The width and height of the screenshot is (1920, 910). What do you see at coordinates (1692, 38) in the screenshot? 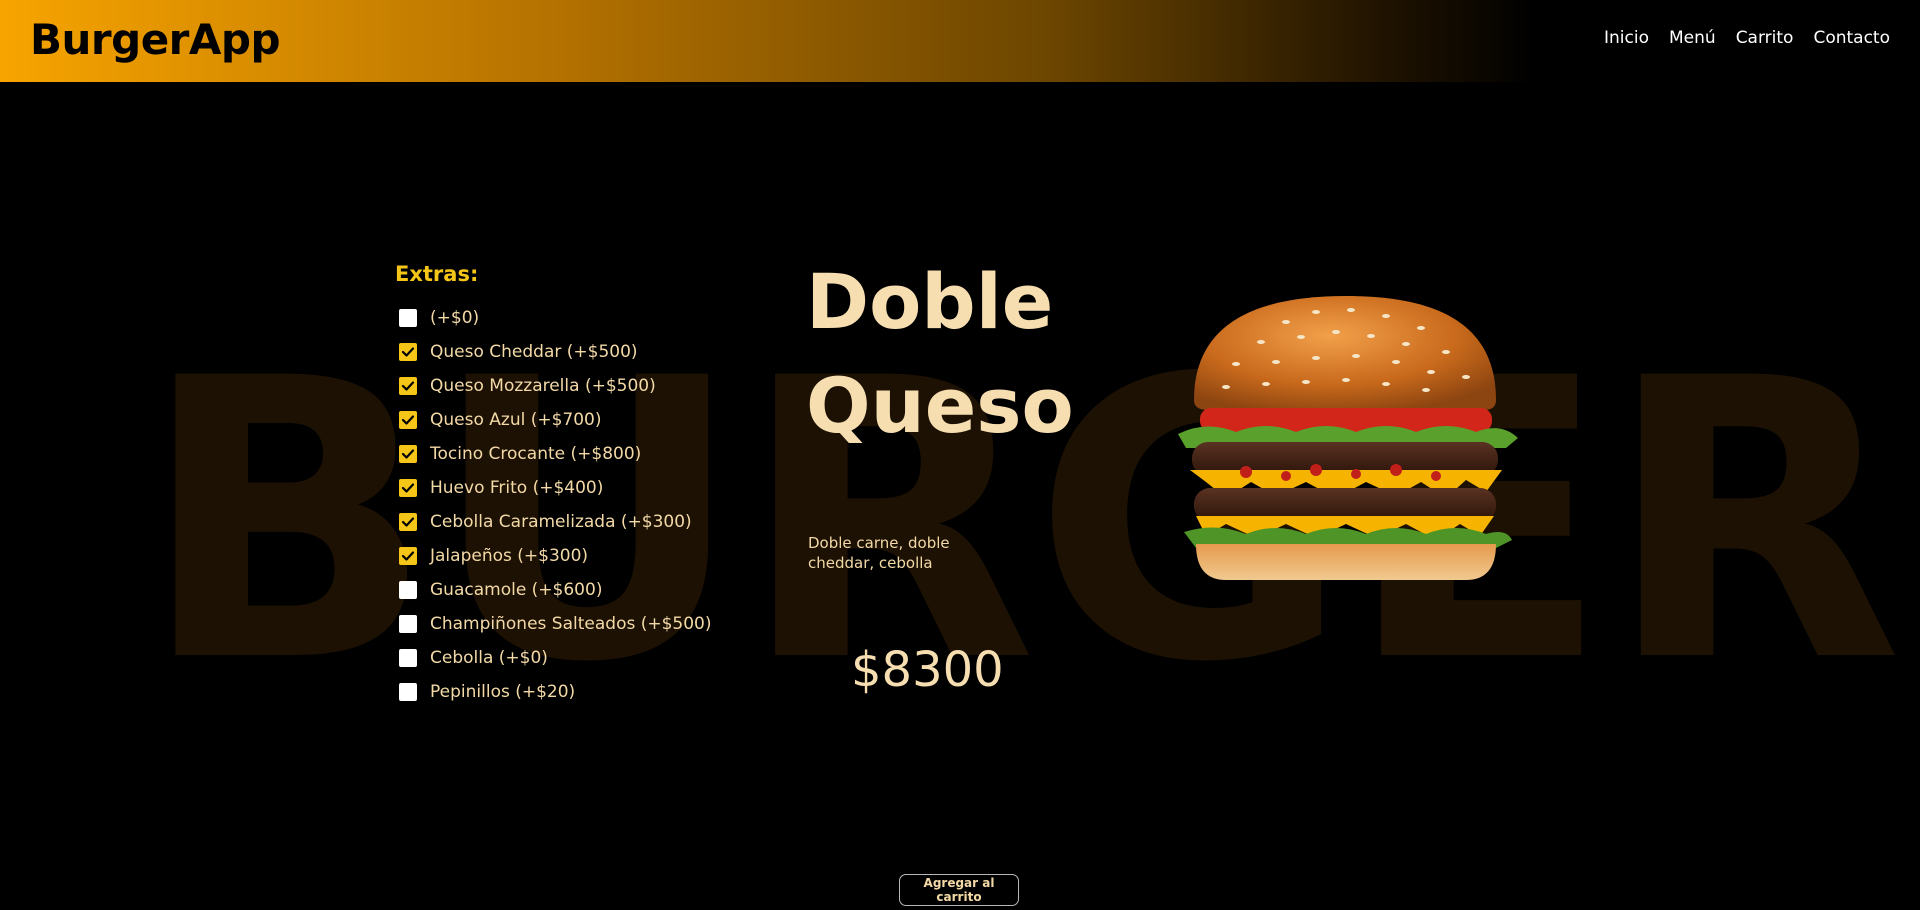
I see `nav-menu: Menú` at bounding box center [1692, 38].